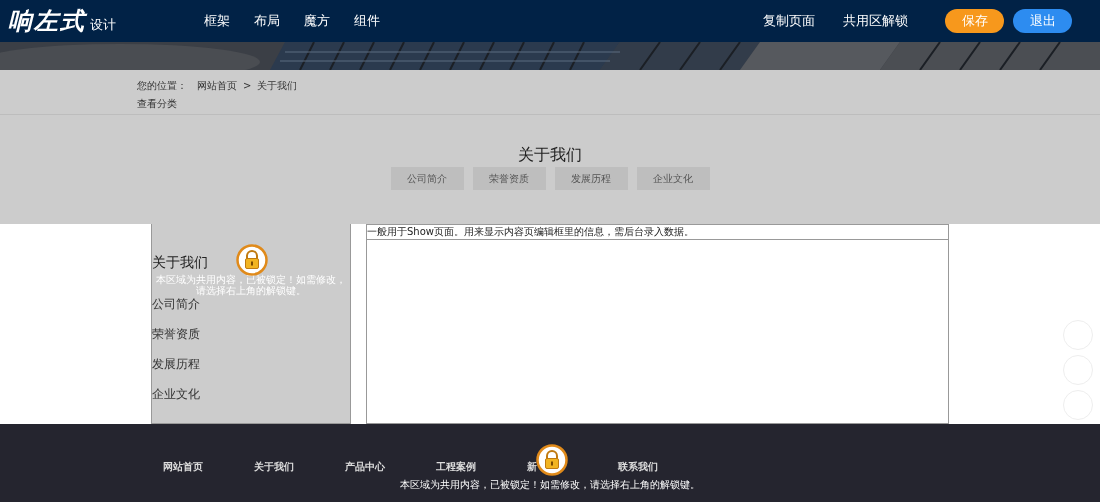 This screenshot has height=502, width=1100. Describe the element at coordinates (217, 85) in the screenshot. I see `breadcrumb-link: 网站首页` at that location.